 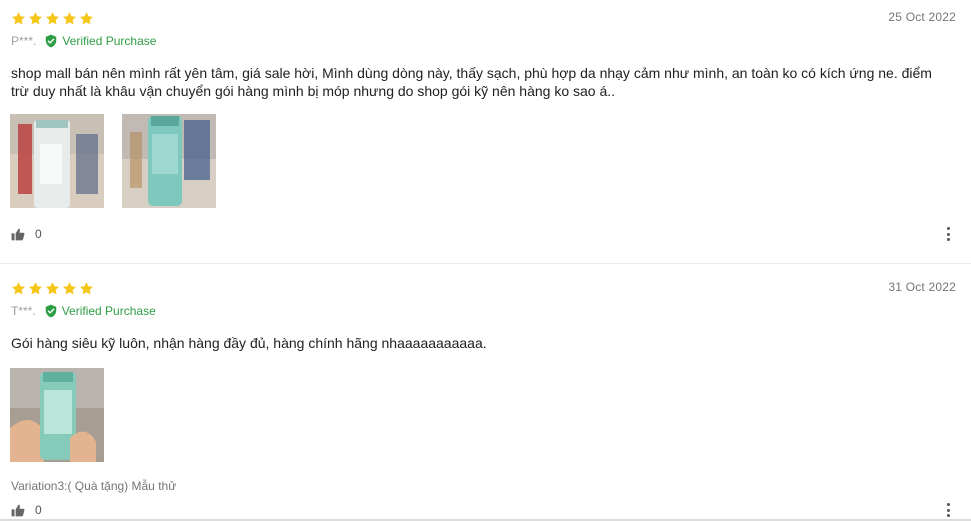 I want to click on variation-label: Variation3:( Quà tặng) Mẫu thử, so click(x=94, y=486).